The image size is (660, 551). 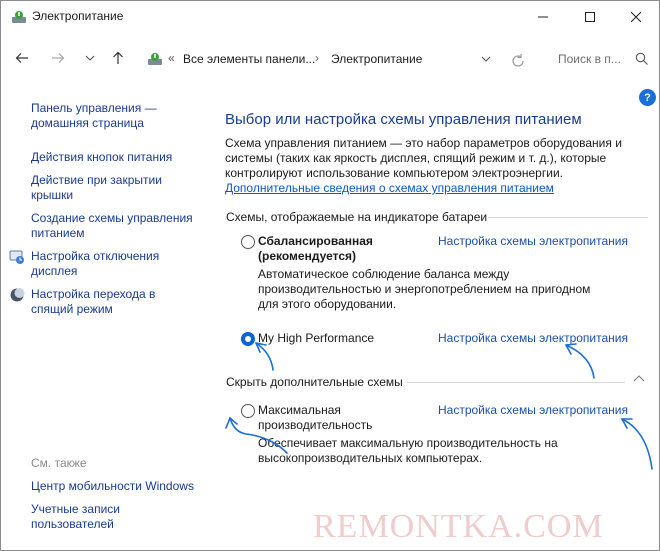 I want to click on watermark: REMONTKA.COM, so click(x=458, y=526).